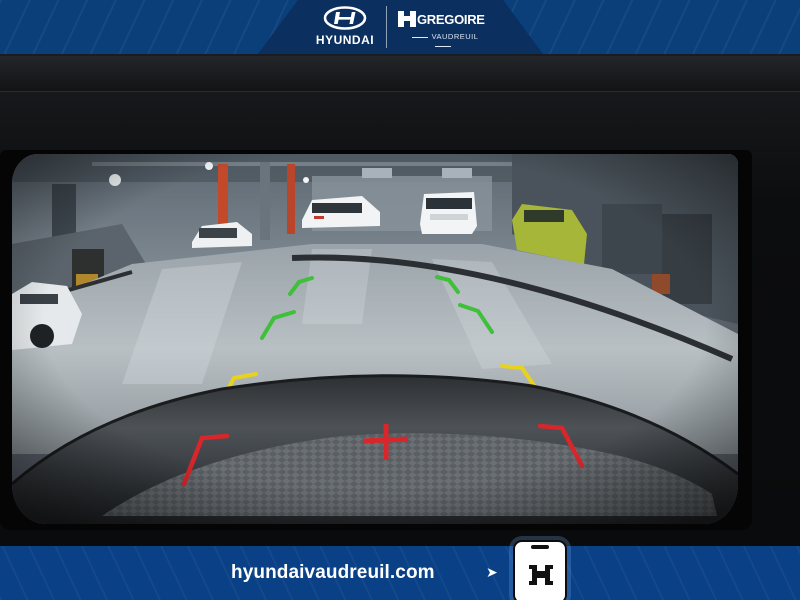  I want to click on dealer-name: GREGOIRE, so click(451, 19).